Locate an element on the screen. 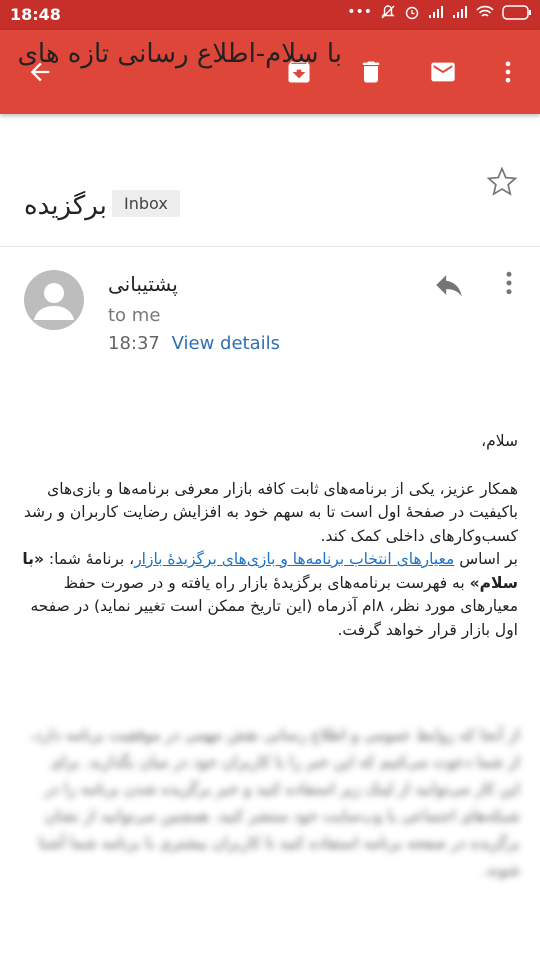  sender-name: پشتیبانی is located at coordinates (143, 284).